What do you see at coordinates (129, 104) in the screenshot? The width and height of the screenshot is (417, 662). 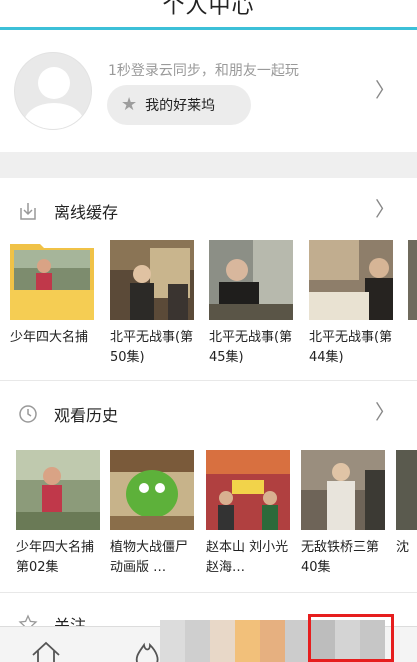 I see `star-icon: ★` at bounding box center [129, 104].